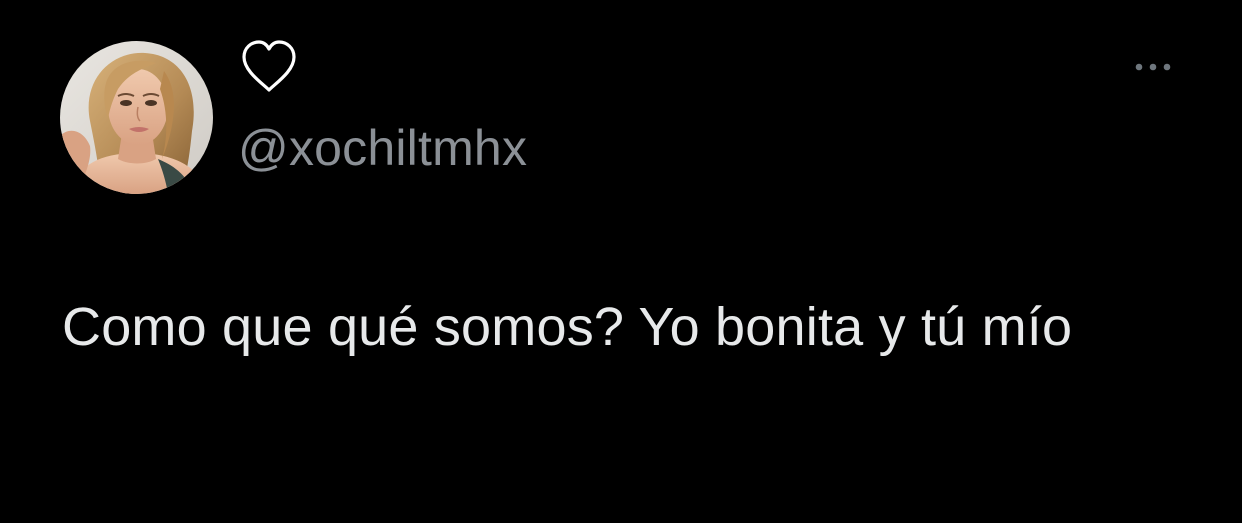 This screenshot has width=1242, height=523. I want to click on avatar, so click(136, 117).